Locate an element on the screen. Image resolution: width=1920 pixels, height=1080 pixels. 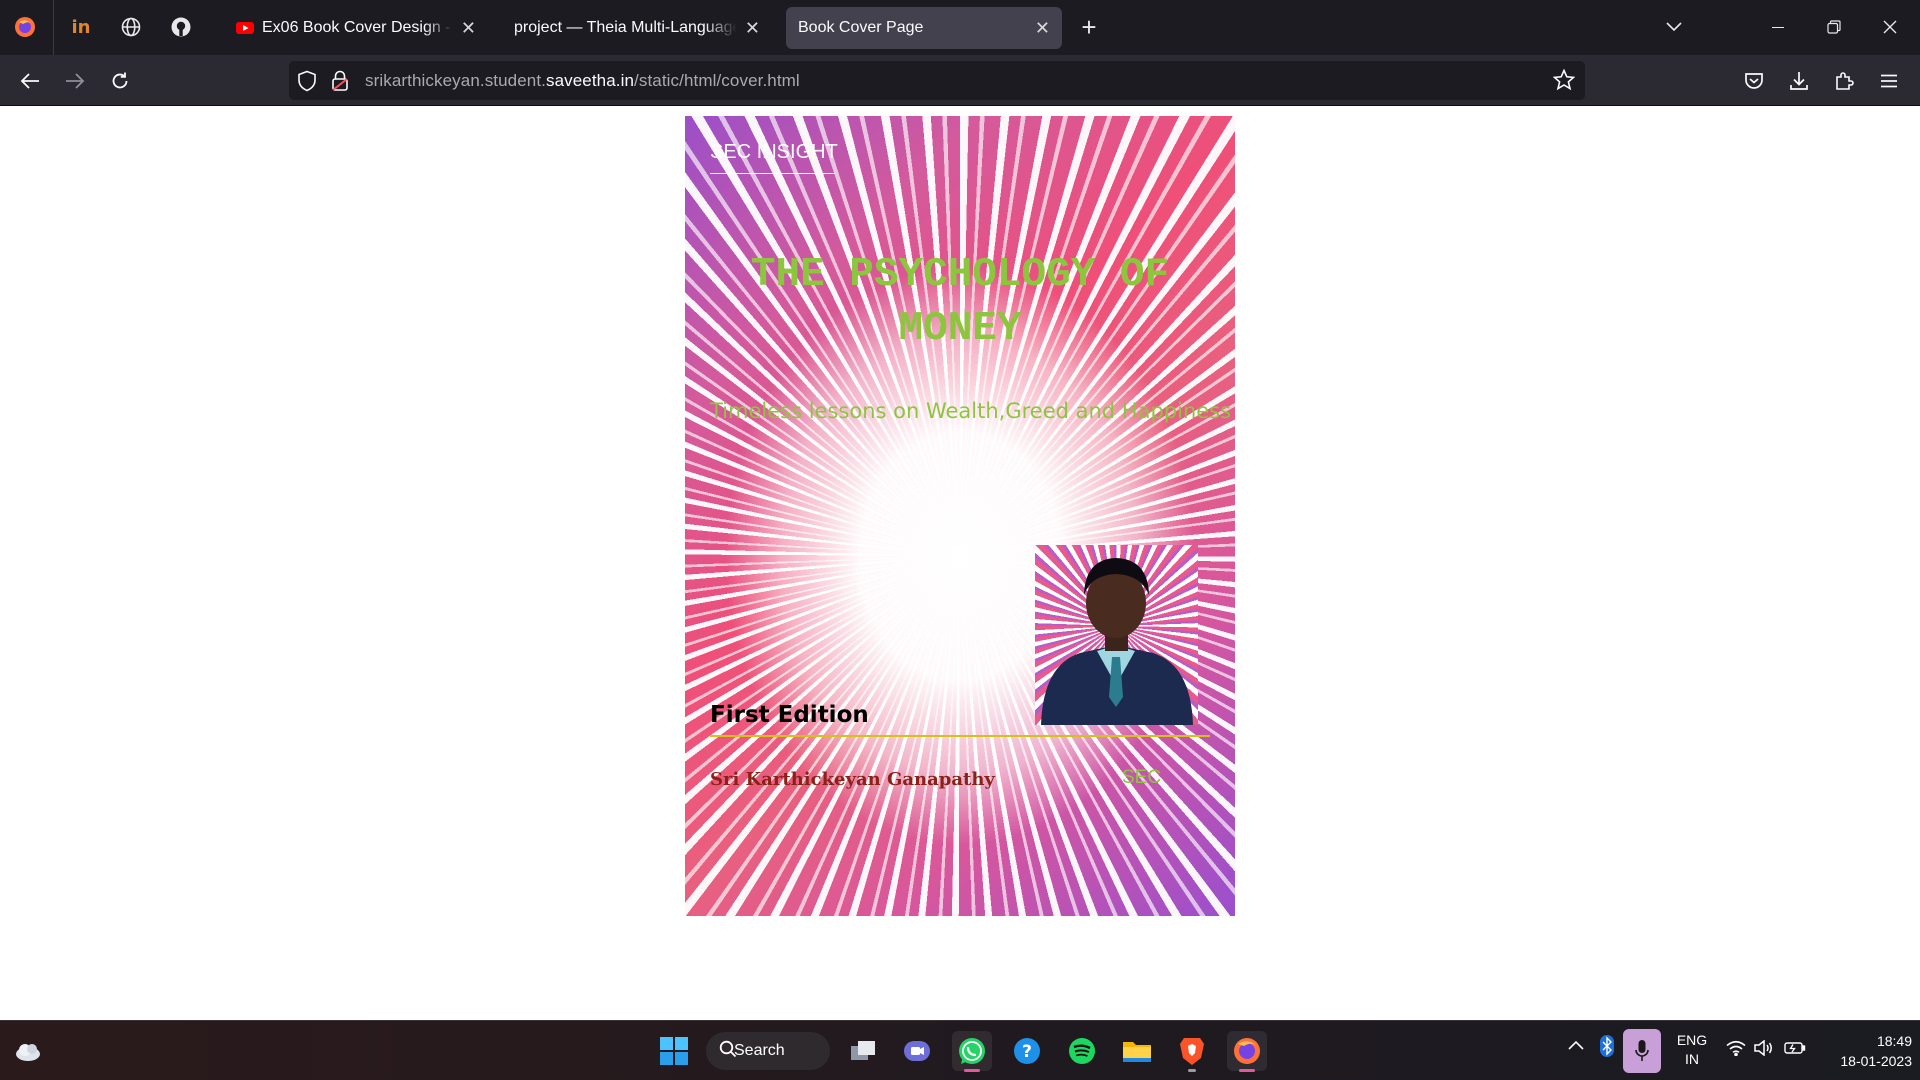
author-photo is located at coordinates (1116, 635).